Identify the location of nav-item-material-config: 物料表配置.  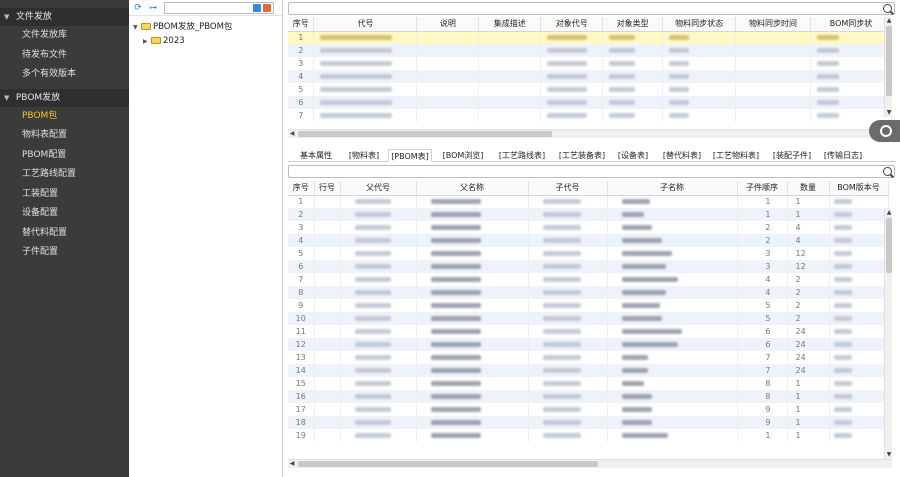
(64, 136).